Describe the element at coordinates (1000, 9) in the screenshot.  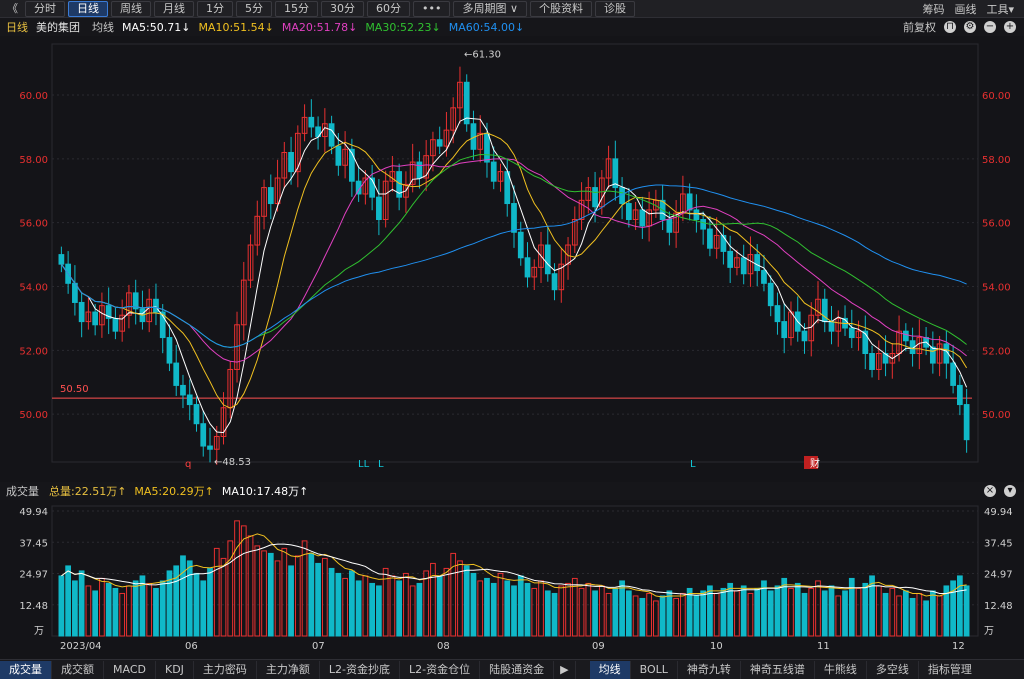
I see `tools-menu: 工具▾` at that location.